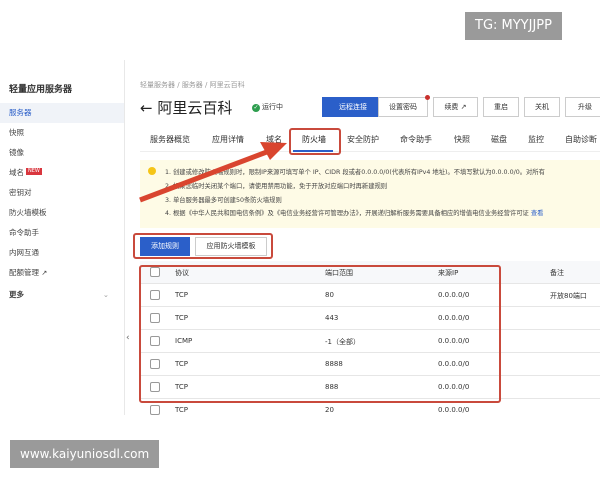 This screenshot has height=480, width=600. I want to click on arrow-shaft, so click(206, 175).